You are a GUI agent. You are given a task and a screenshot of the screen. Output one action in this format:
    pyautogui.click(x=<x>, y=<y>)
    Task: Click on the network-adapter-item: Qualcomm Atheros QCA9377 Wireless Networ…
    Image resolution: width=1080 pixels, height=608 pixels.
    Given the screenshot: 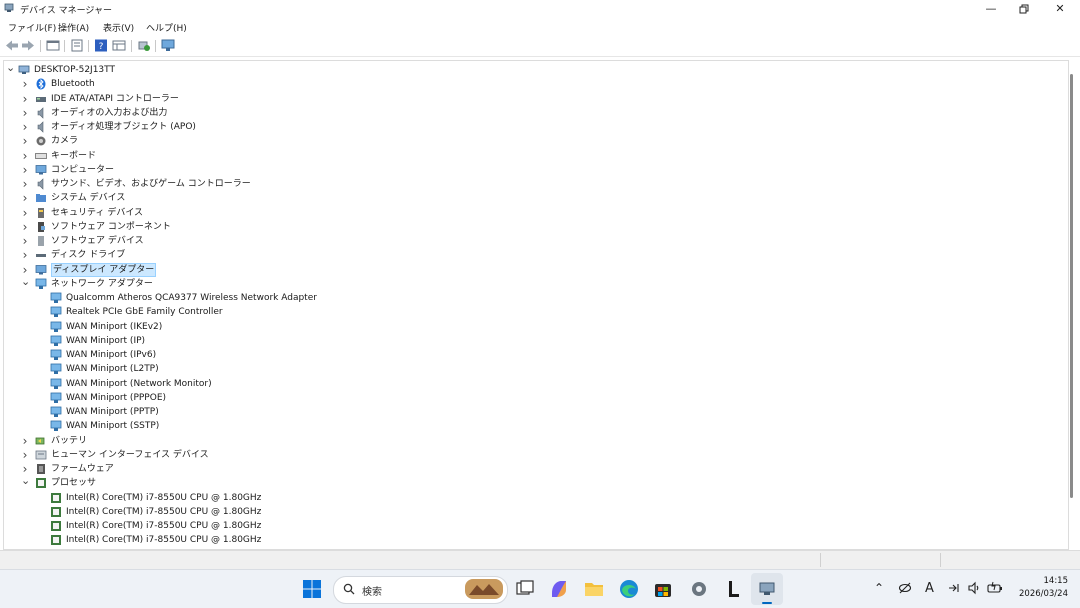 What is the action you would take?
    pyautogui.click(x=534, y=298)
    